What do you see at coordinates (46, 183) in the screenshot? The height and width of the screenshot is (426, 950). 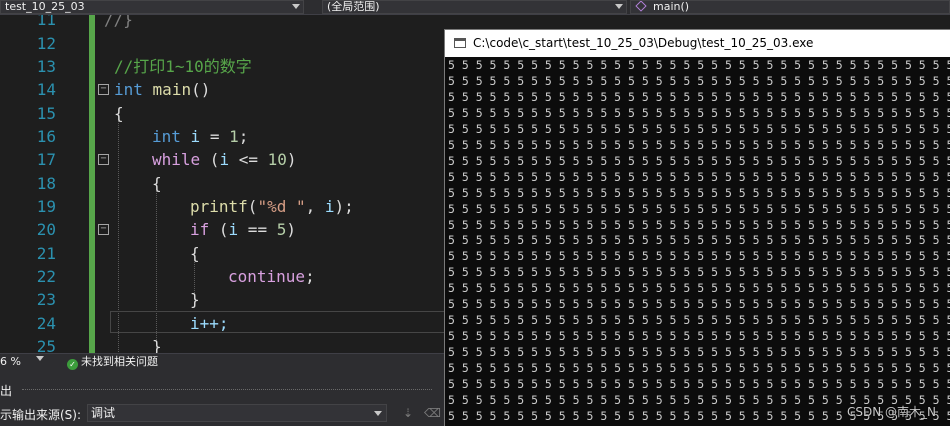 I see `line-number: 18` at bounding box center [46, 183].